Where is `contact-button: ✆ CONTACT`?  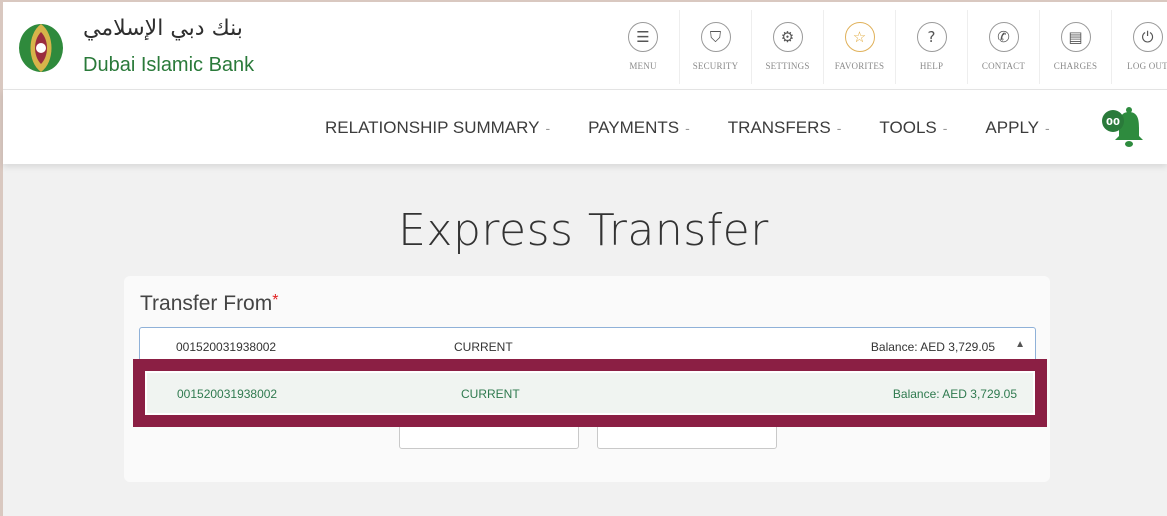
contact-button: ✆ CONTACT is located at coordinates (1003, 47).